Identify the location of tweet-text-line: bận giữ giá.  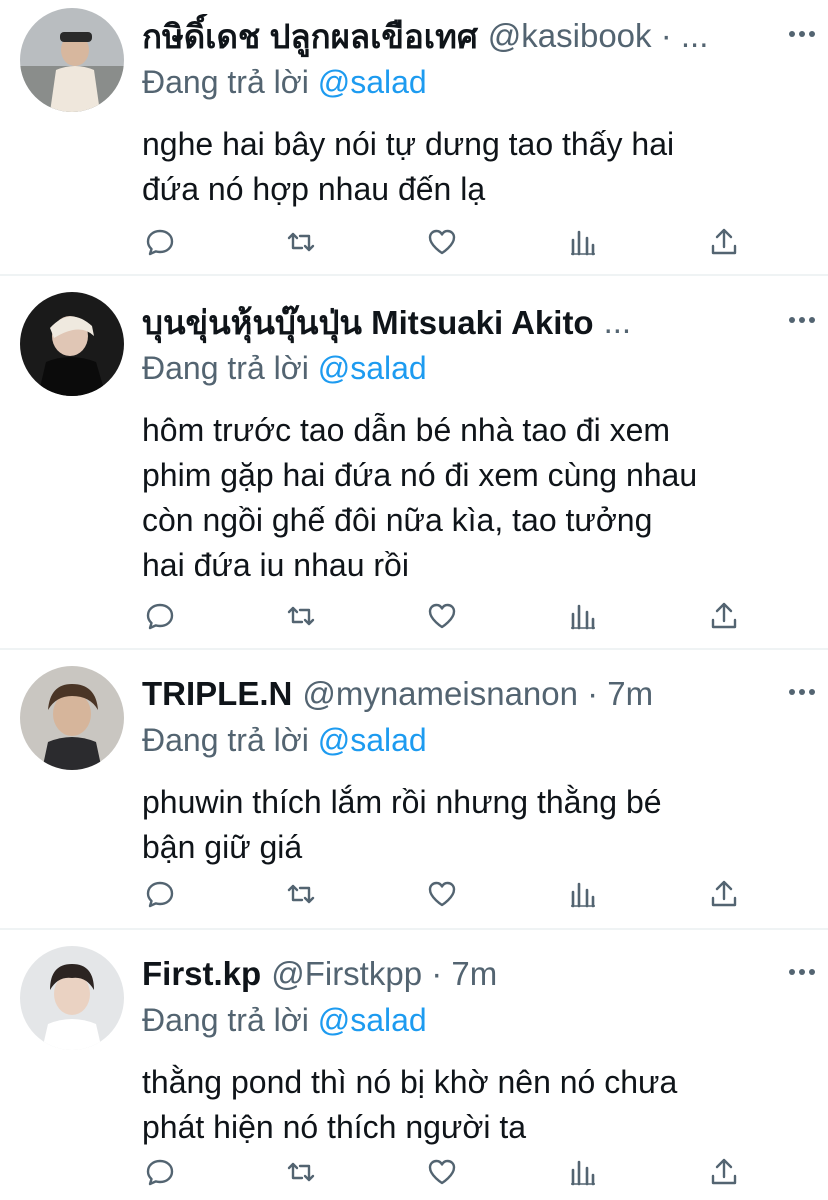
(222, 847).